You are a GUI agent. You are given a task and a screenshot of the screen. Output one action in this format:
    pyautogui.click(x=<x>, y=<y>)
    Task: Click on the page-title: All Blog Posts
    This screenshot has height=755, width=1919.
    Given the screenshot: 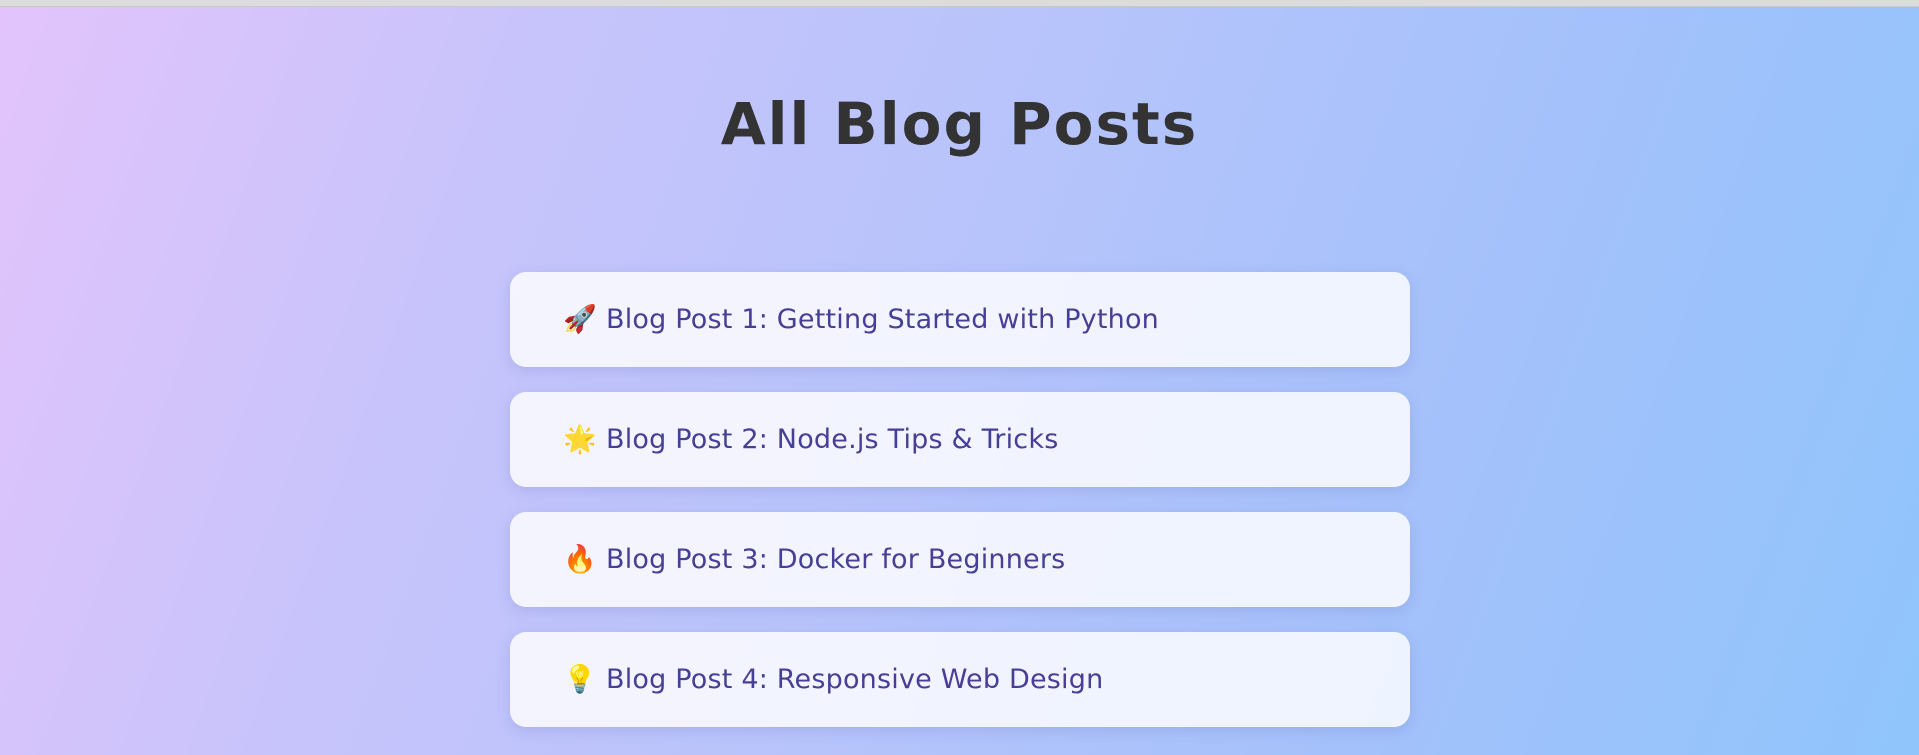 What is the action you would take?
    pyautogui.click(x=959, y=124)
    